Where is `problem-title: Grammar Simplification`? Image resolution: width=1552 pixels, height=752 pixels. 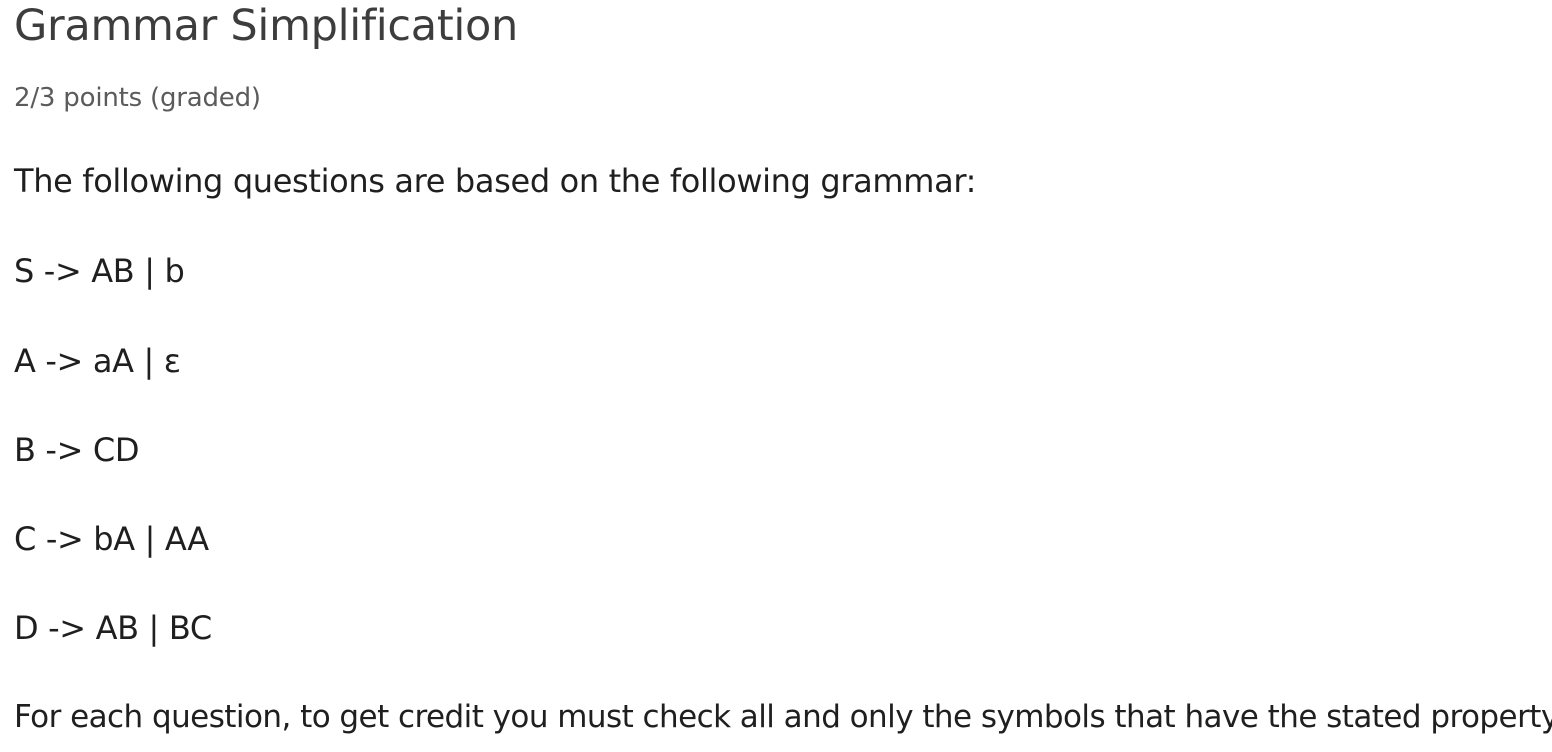 problem-title: Grammar Simplification is located at coordinates (266, 26).